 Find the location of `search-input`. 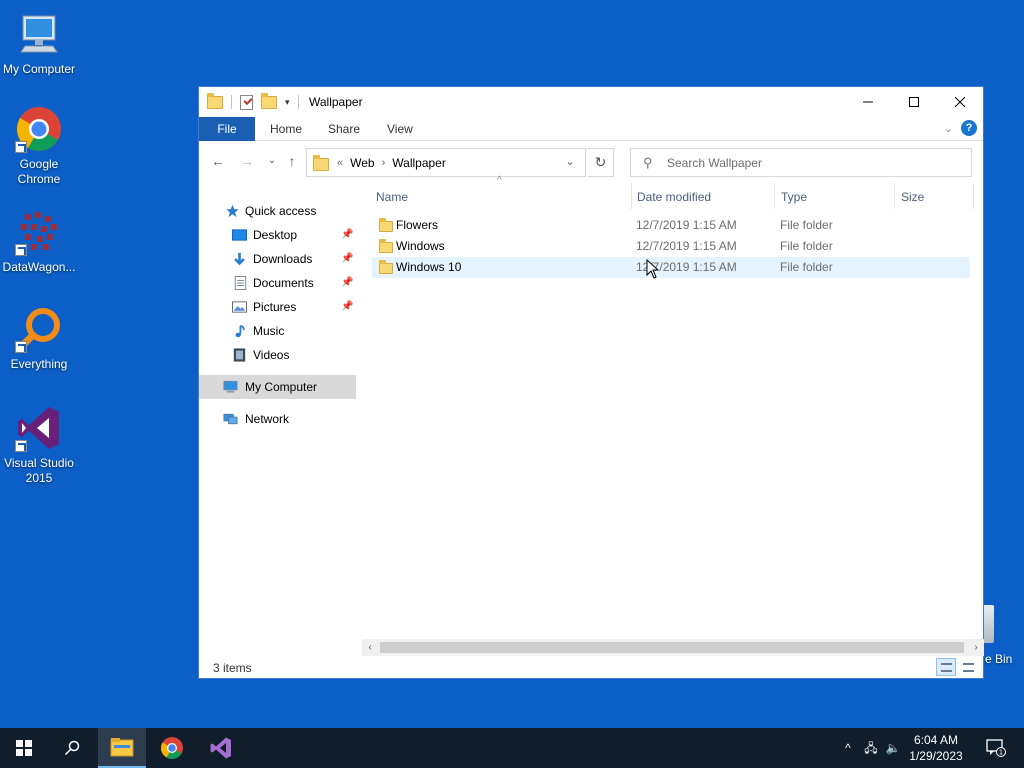

search-input is located at coordinates (812, 162).